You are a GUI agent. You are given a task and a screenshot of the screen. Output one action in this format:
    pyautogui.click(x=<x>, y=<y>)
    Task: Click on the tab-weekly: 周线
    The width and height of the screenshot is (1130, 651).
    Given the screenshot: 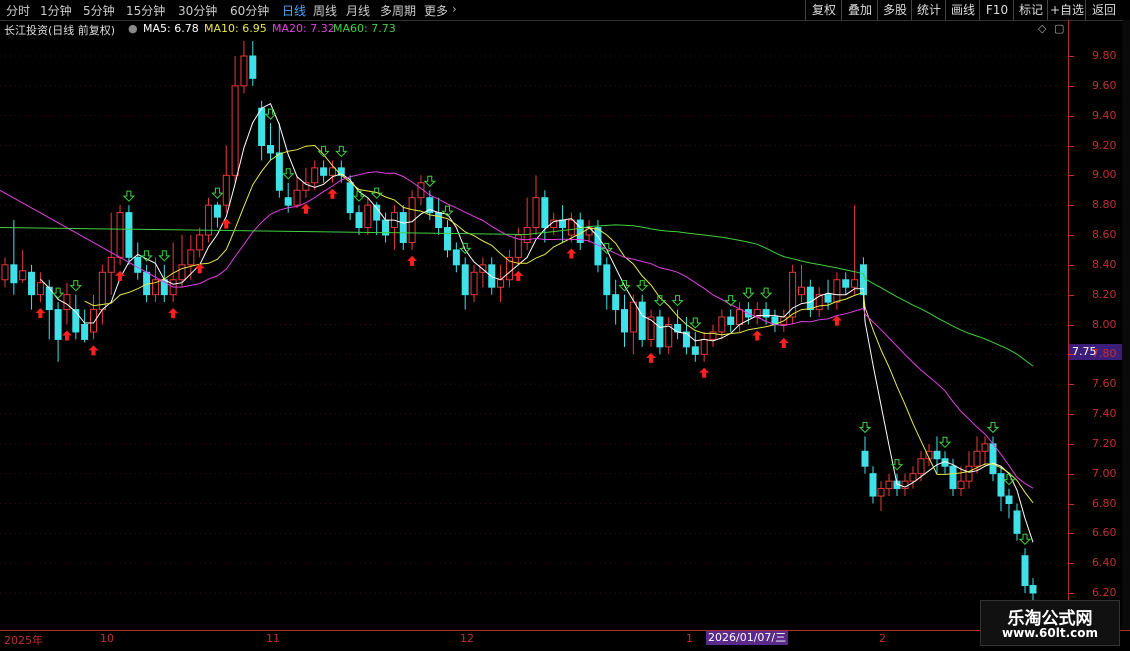 What is the action you would take?
    pyautogui.click(x=325, y=10)
    